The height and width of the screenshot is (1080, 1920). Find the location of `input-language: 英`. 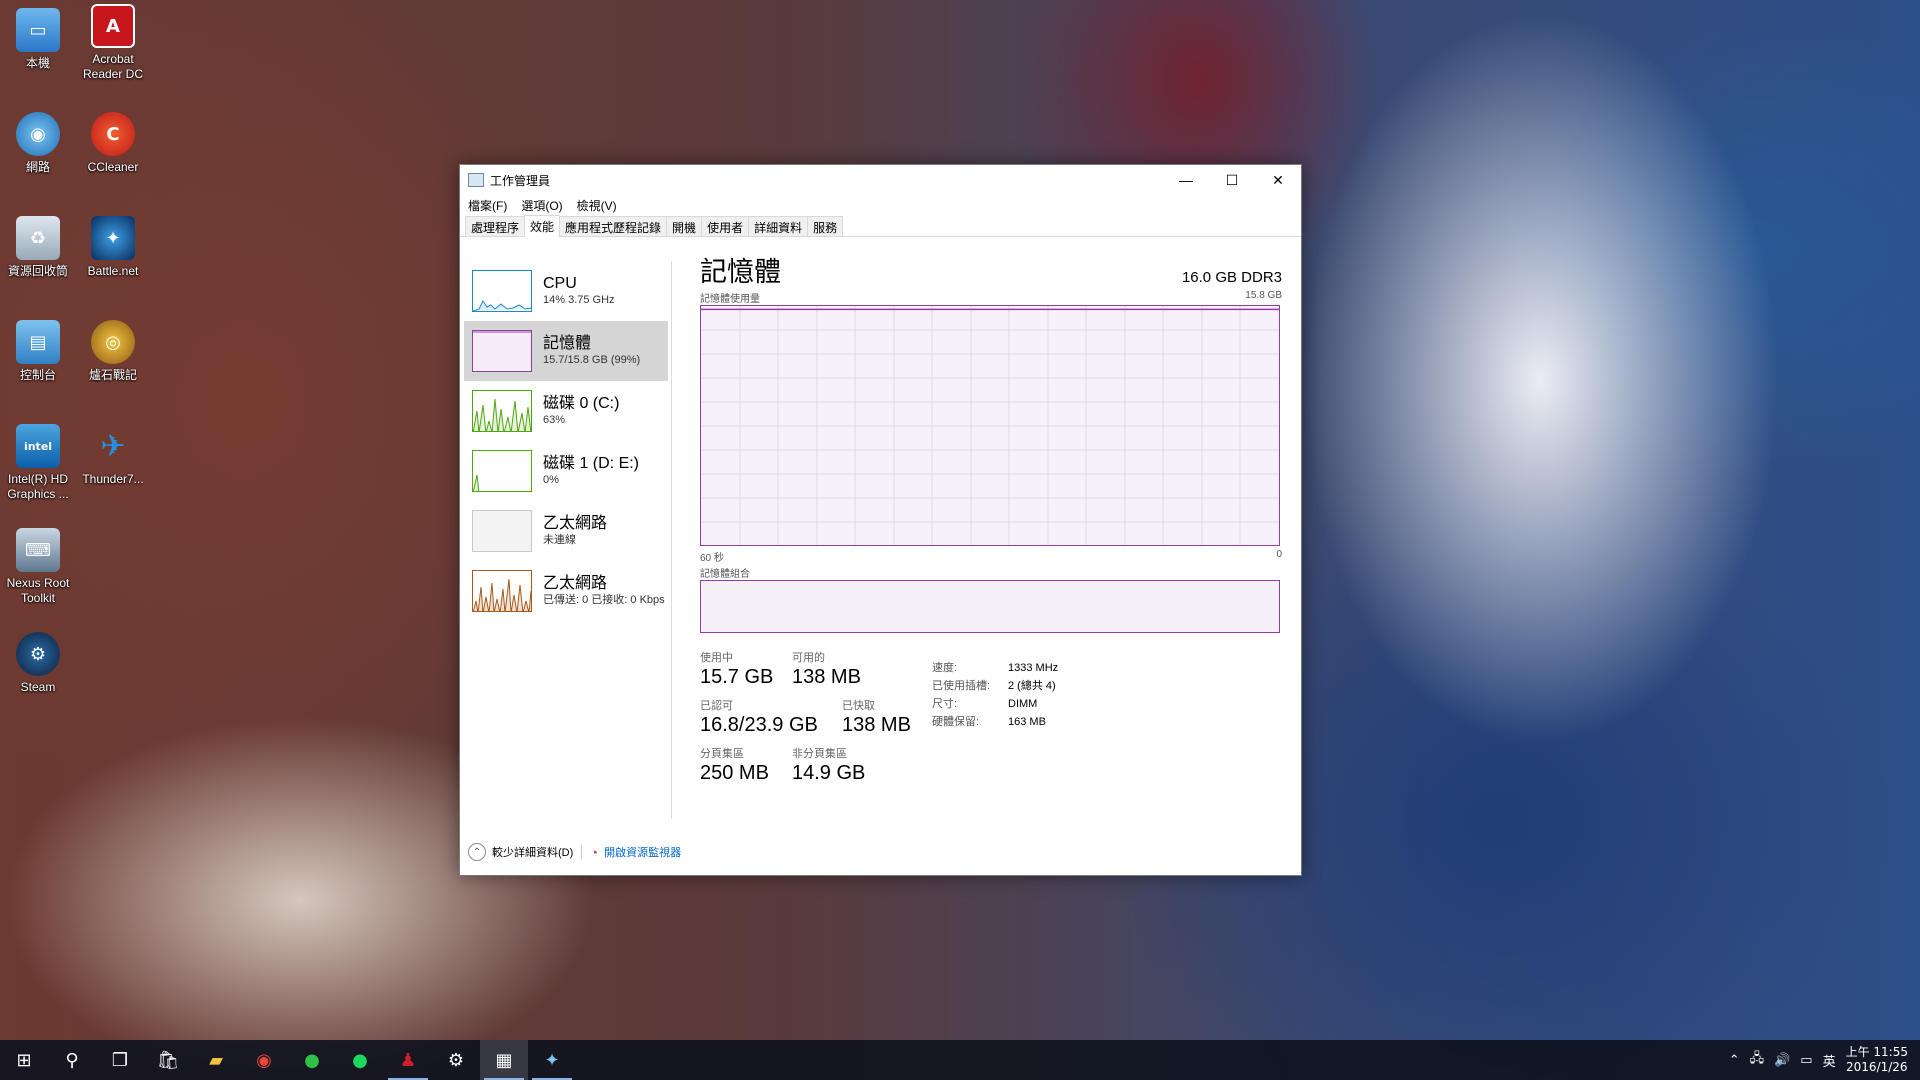

input-language: 英 is located at coordinates (1829, 1060).